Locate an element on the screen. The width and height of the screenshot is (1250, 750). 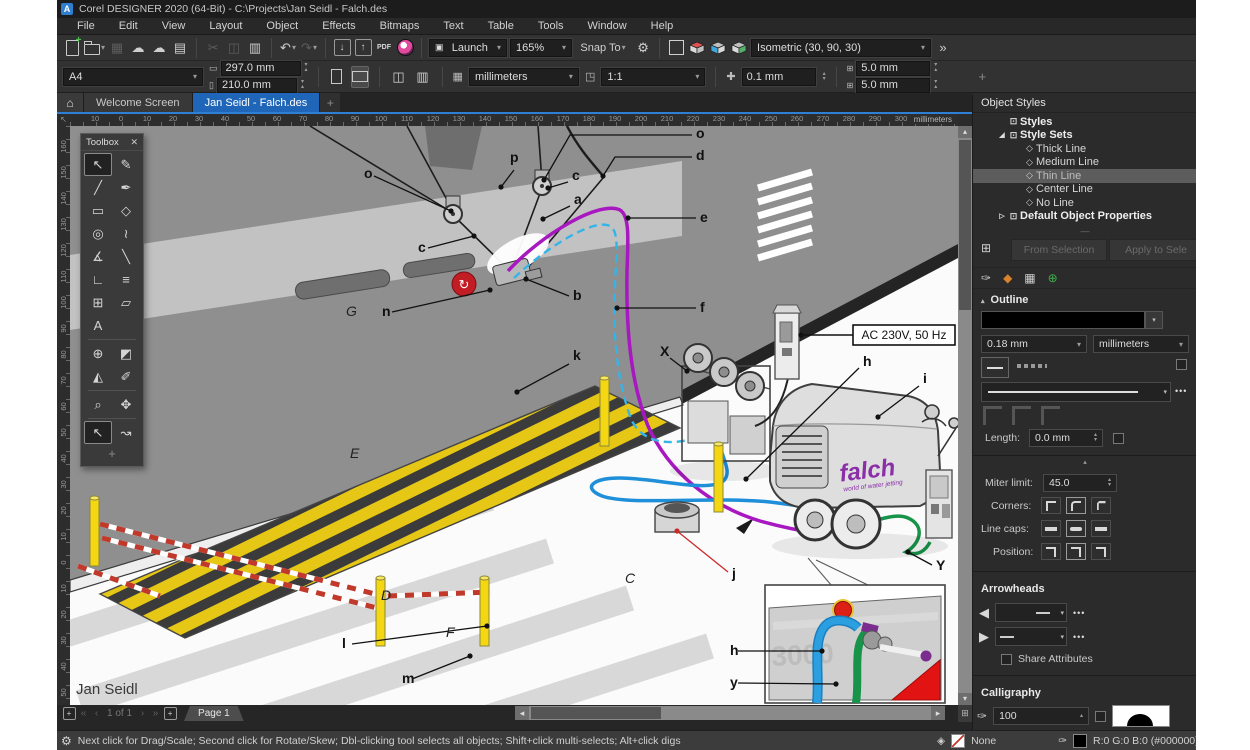
projected-axes-x-button is located at coordinates (697, 48).